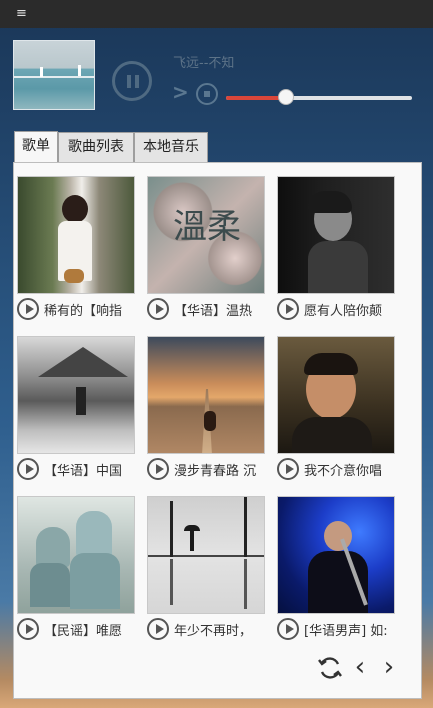 Image resolution: width=433 pixels, height=708 pixels. Describe the element at coordinates (21, 14) in the screenshot. I see `menu-icon: ≡` at that location.